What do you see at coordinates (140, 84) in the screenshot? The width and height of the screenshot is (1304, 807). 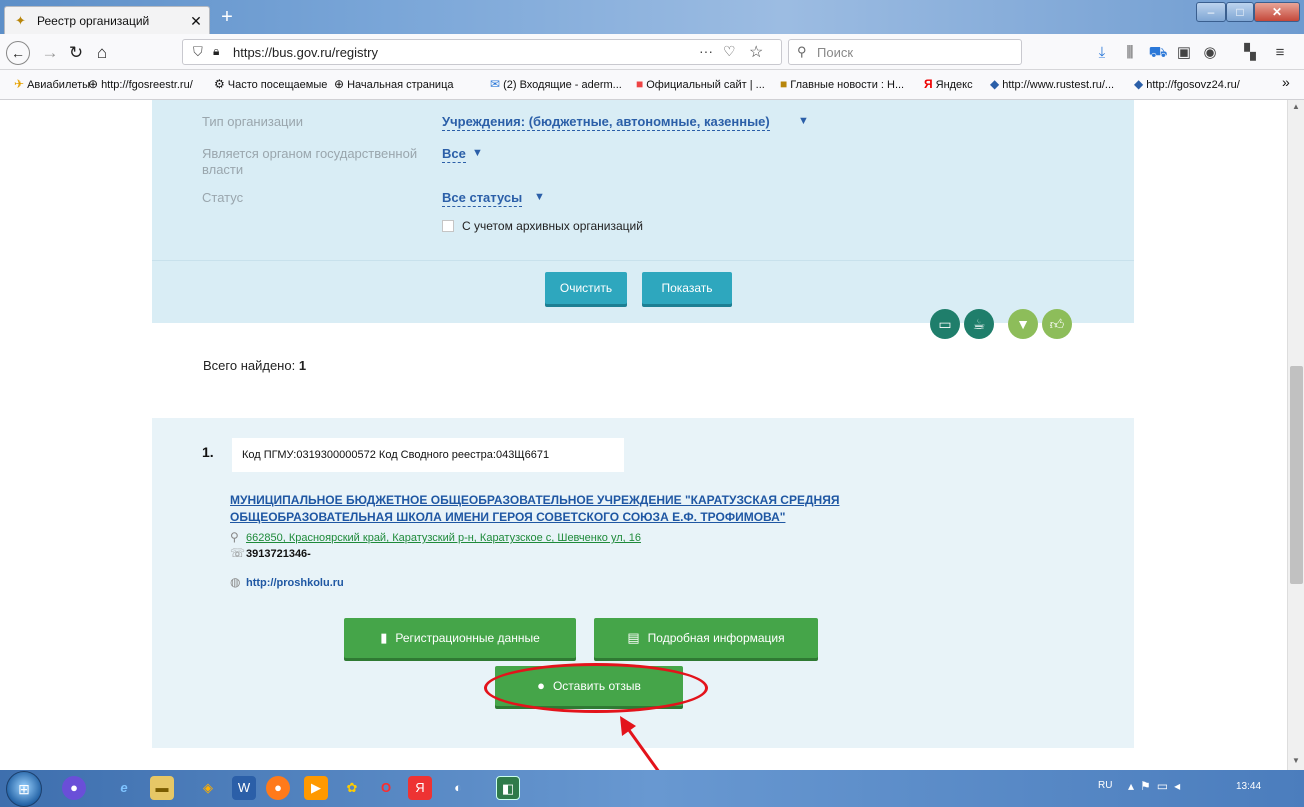 I see `bookmark-item: ⊕ http://fgosreestr.ru/` at bounding box center [140, 84].